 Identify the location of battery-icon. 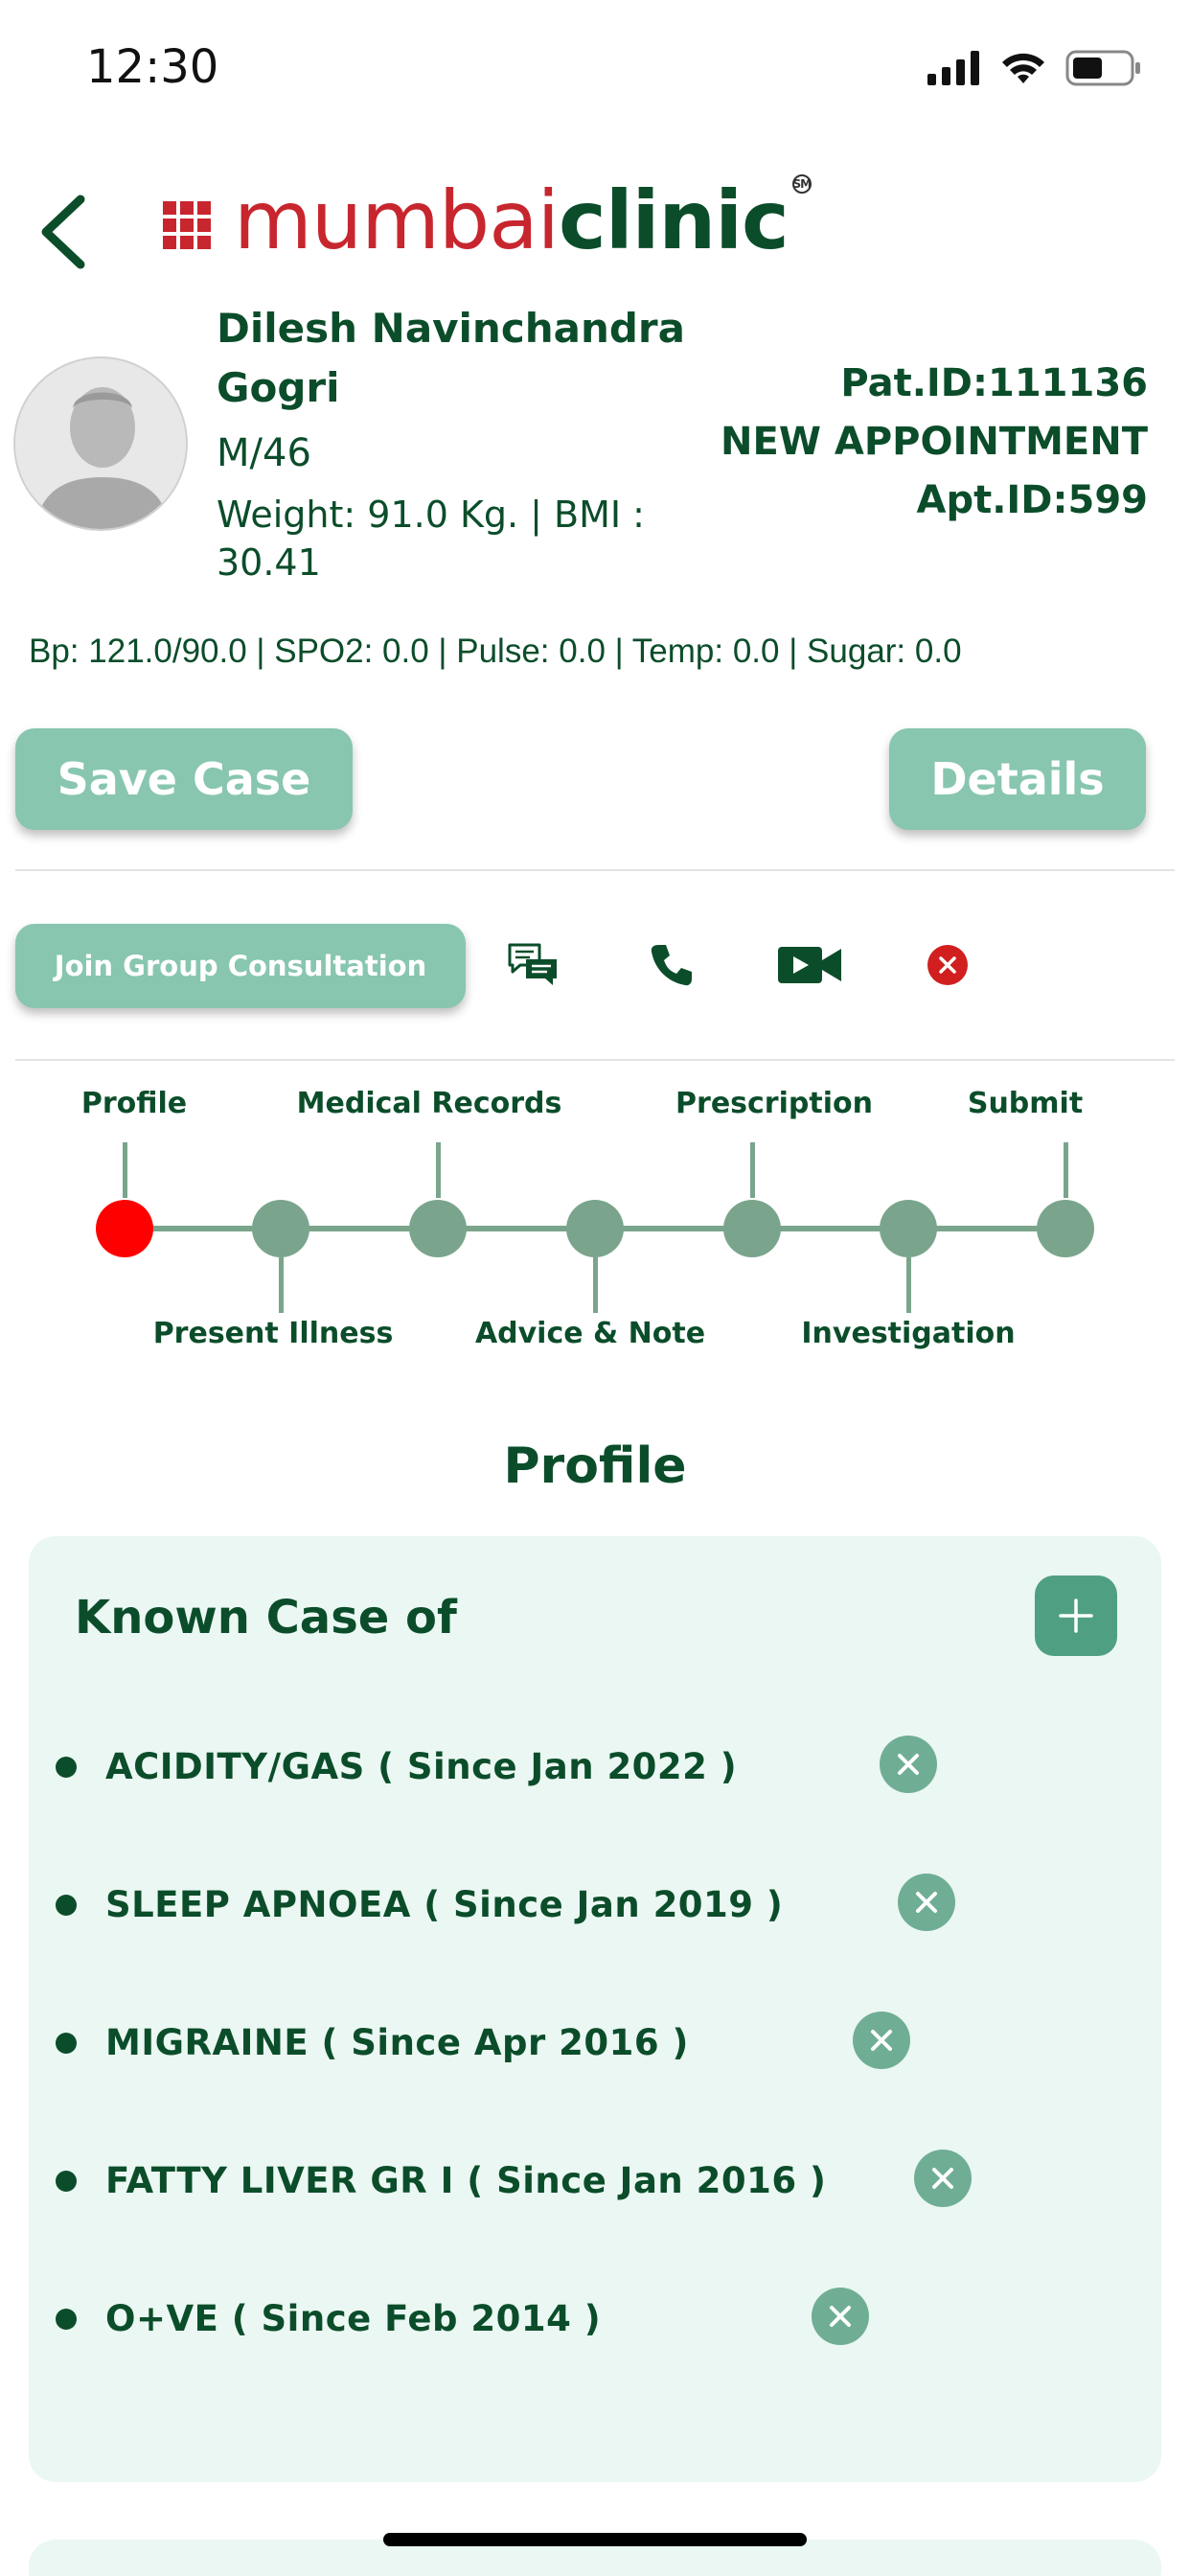
(1102, 68).